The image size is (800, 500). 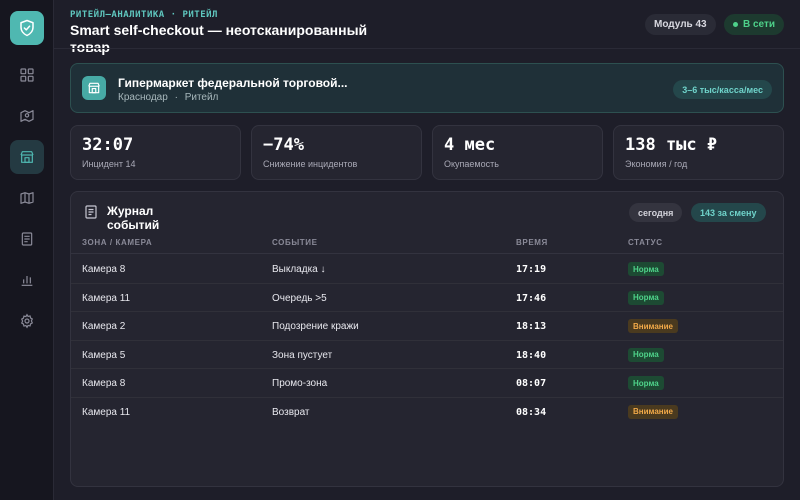 I want to click on time-cell: 18:40, so click(x=531, y=355).